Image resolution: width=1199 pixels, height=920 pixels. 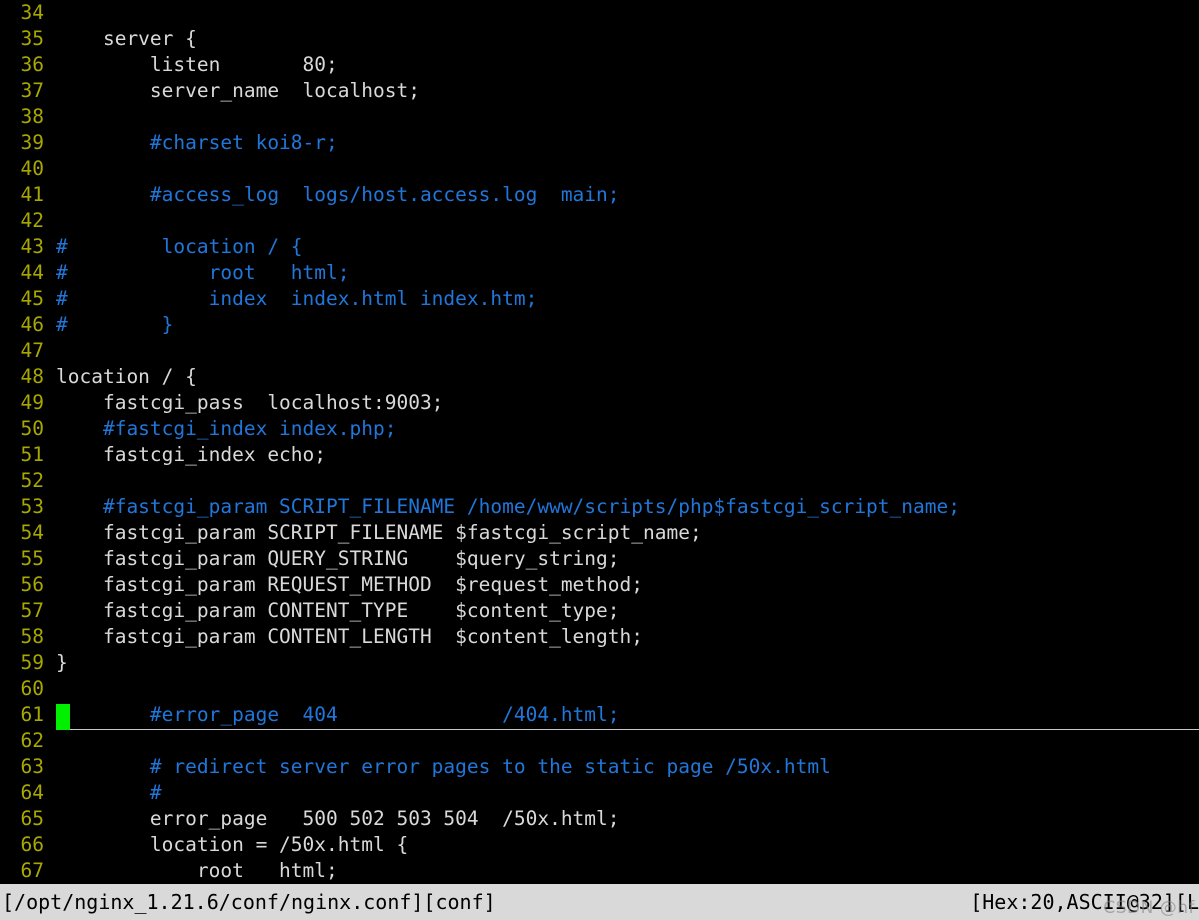 What do you see at coordinates (32, 532) in the screenshot?
I see `line-number: 54` at bounding box center [32, 532].